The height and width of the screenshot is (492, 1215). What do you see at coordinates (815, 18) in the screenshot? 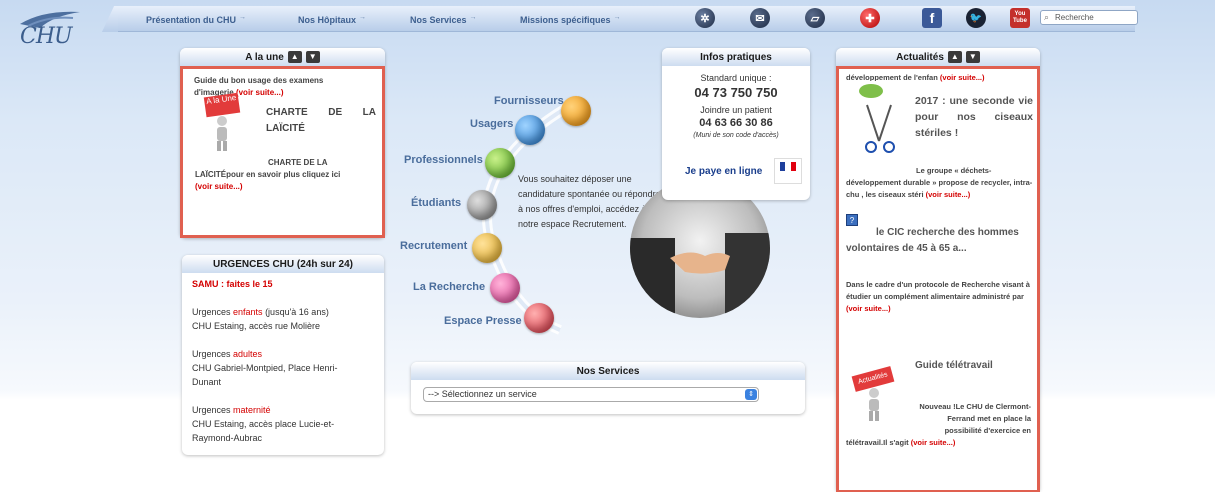
I see `tablet-icon: ▱` at bounding box center [815, 18].